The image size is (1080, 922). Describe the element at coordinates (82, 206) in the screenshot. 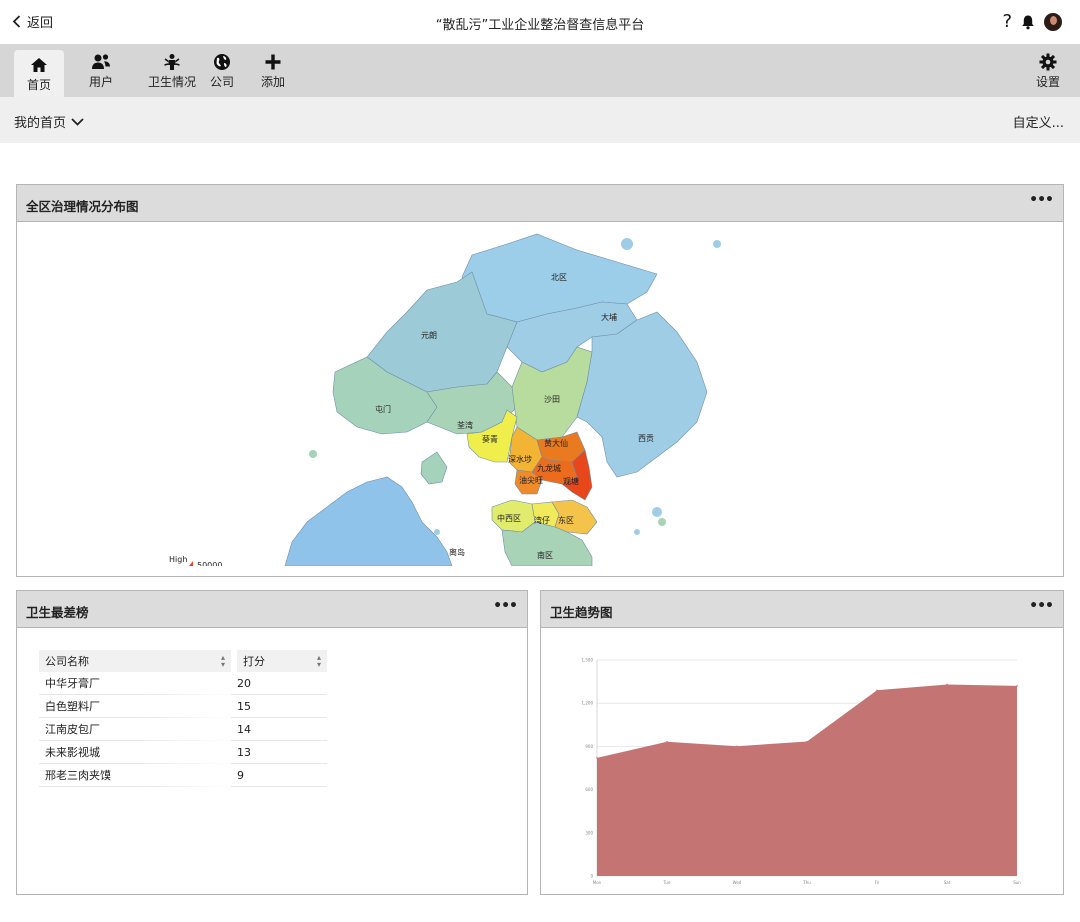

I see `map-panel-title: 全区治理情况分布图` at that location.